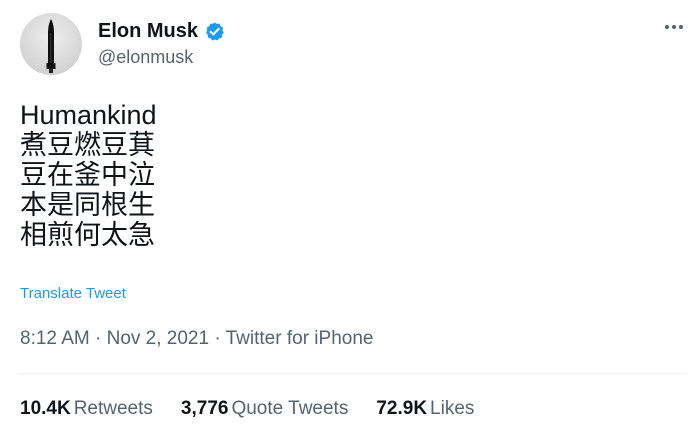 The height and width of the screenshot is (428, 700). I want to click on tweet-text-line: 豆在釜中泣, so click(87, 175).